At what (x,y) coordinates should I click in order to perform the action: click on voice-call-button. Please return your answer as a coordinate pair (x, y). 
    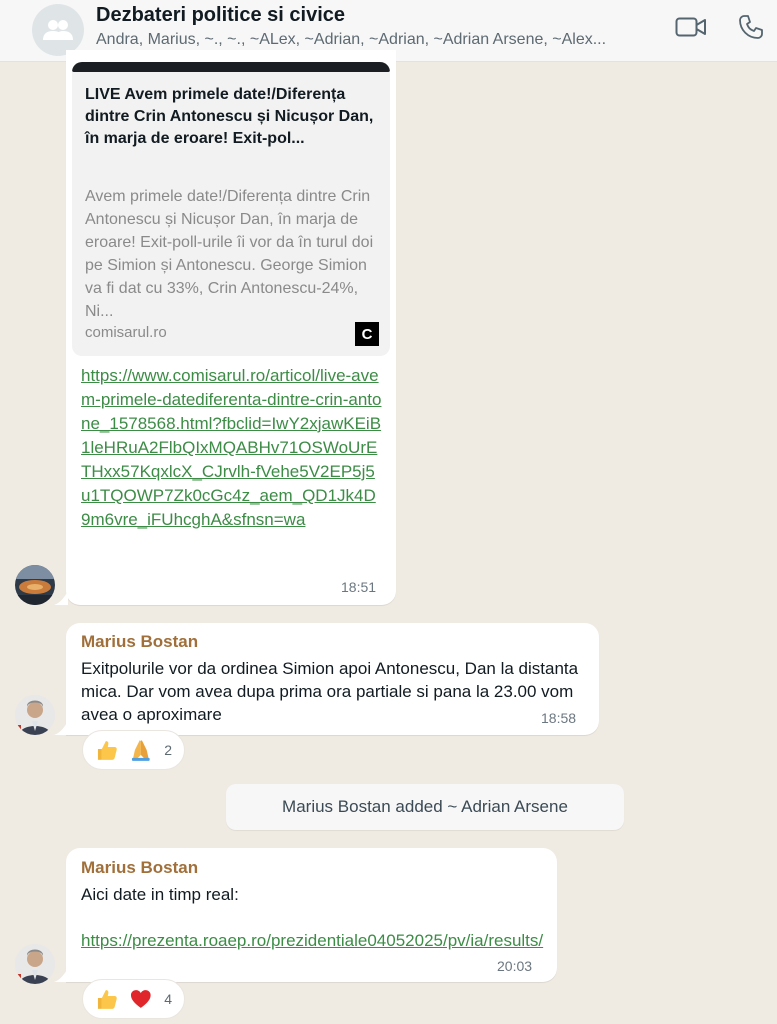
    Looking at the image, I should click on (751, 27).